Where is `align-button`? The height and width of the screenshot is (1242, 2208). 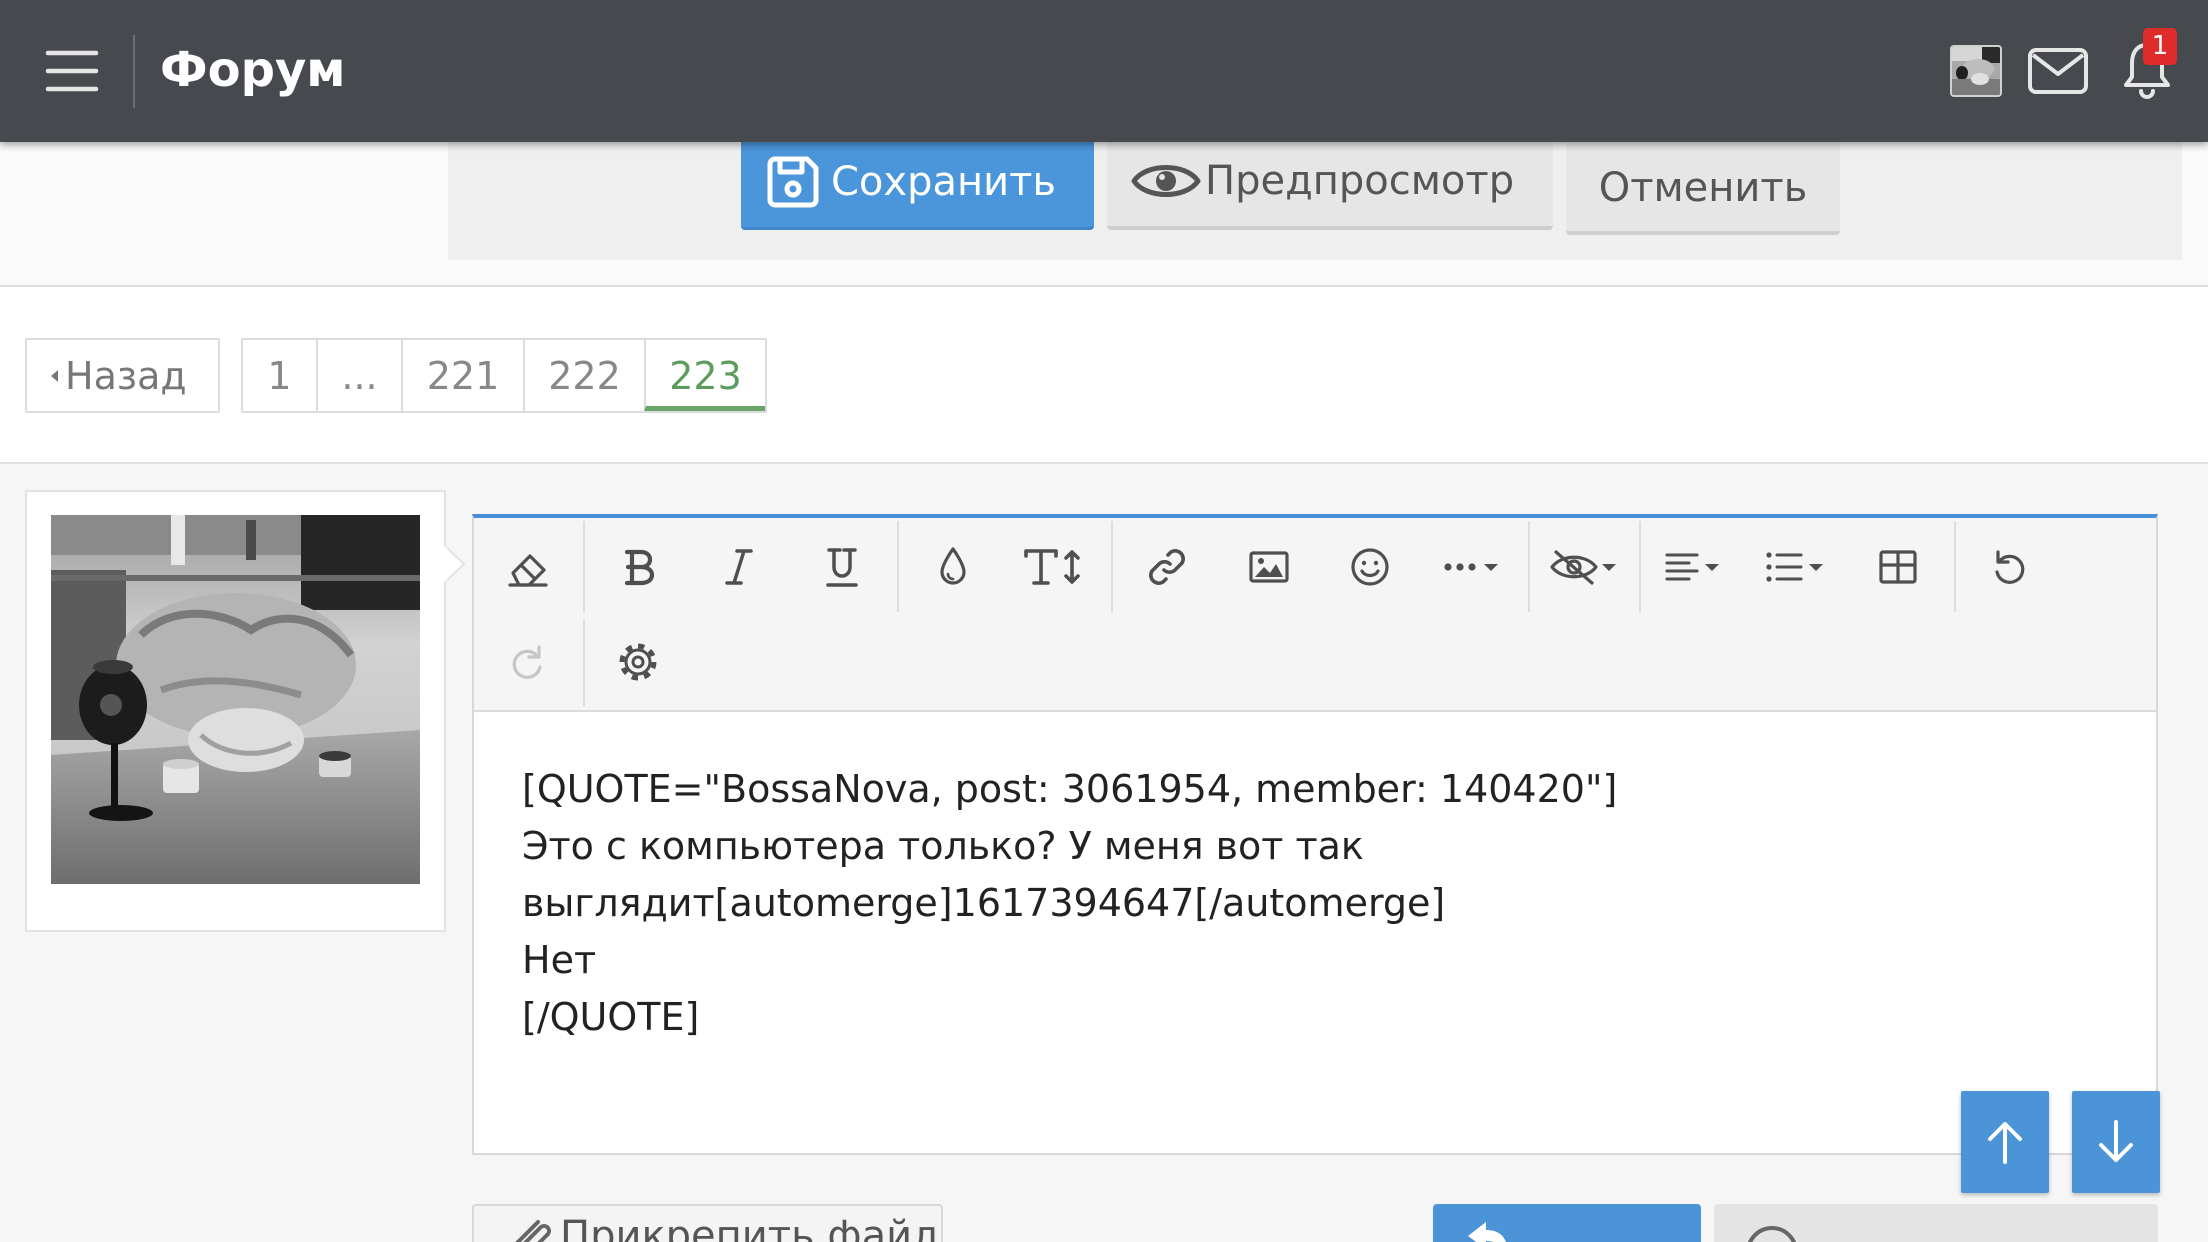 align-button is located at coordinates (1697, 567).